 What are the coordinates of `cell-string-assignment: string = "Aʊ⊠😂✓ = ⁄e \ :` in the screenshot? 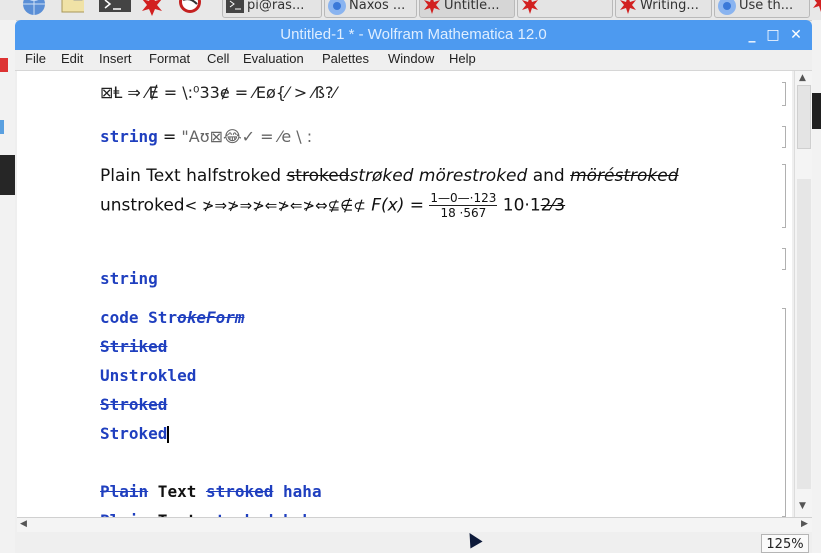 It's located at (206, 136).